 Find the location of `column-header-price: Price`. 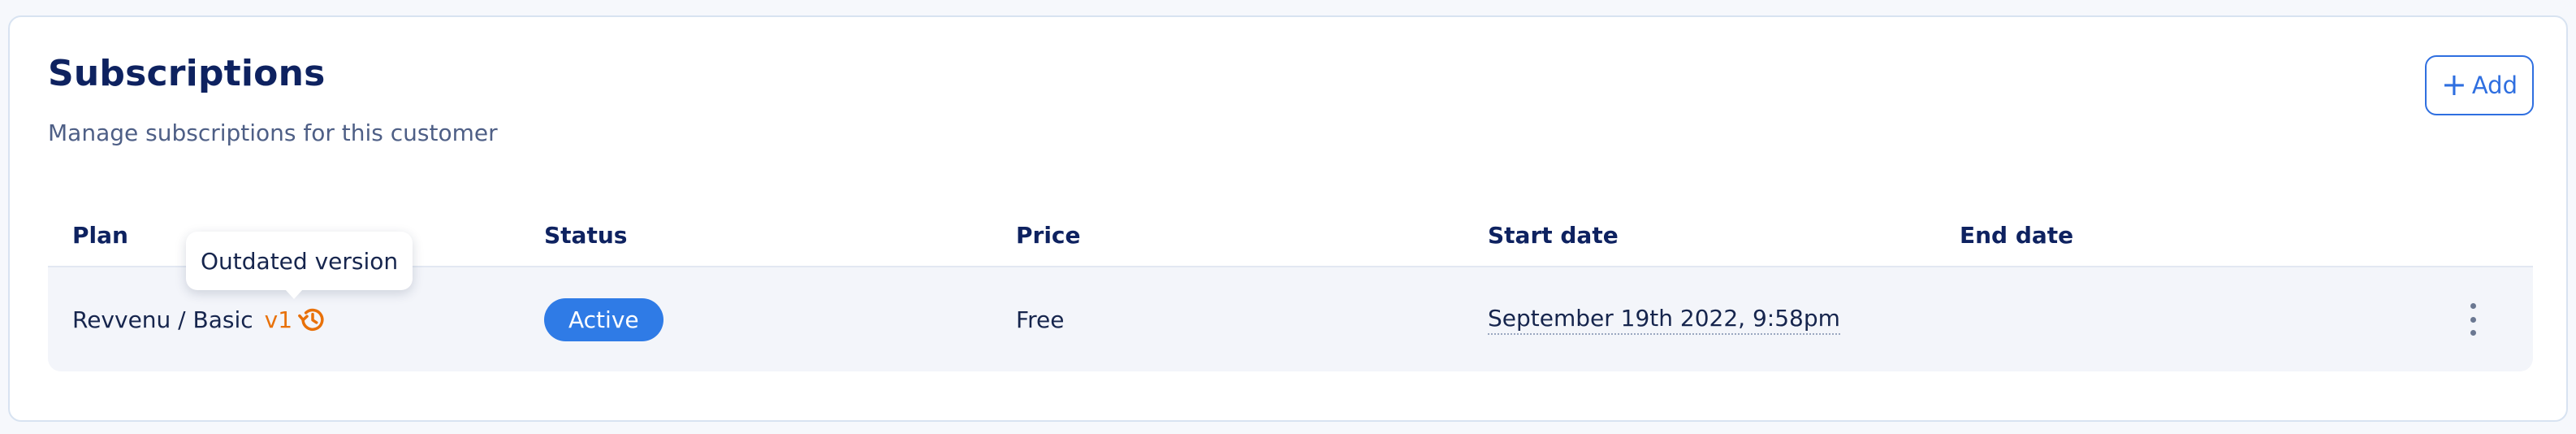

column-header-price: Price is located at coordinates (1048, 235).